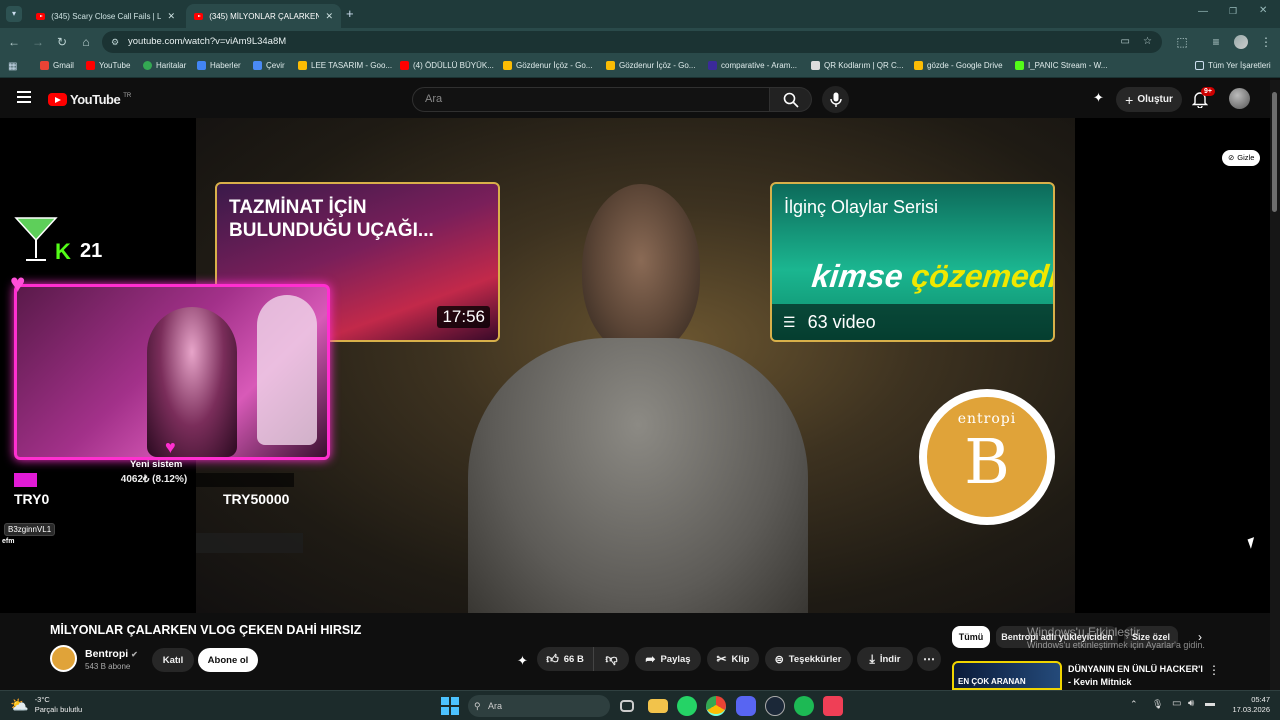 The image size is (1280, 720). What do you see at coordinates (716, 706) in the screenshot?
I see `chrome-icon` at bounding box center [716, 706].